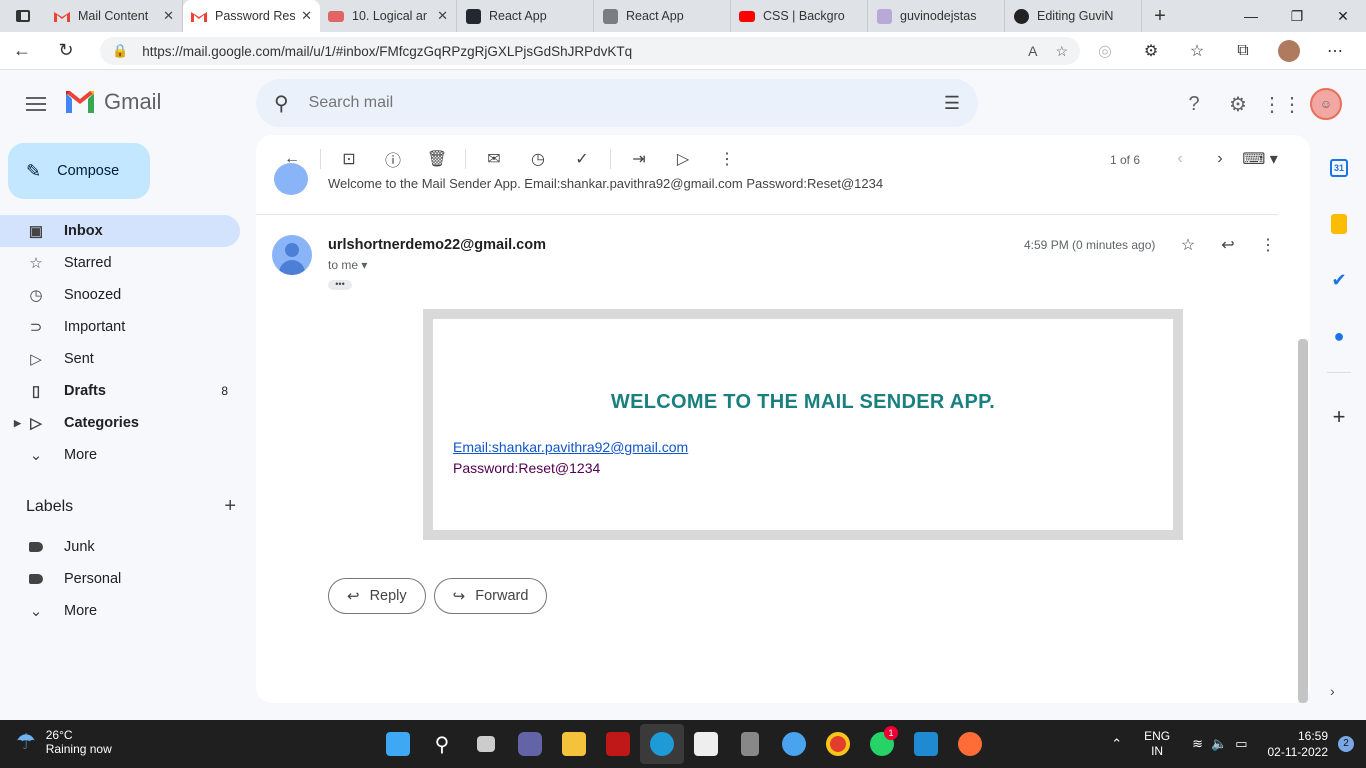  I want to click on sidebar-item-more: ⌄ More, so click(120, 455).